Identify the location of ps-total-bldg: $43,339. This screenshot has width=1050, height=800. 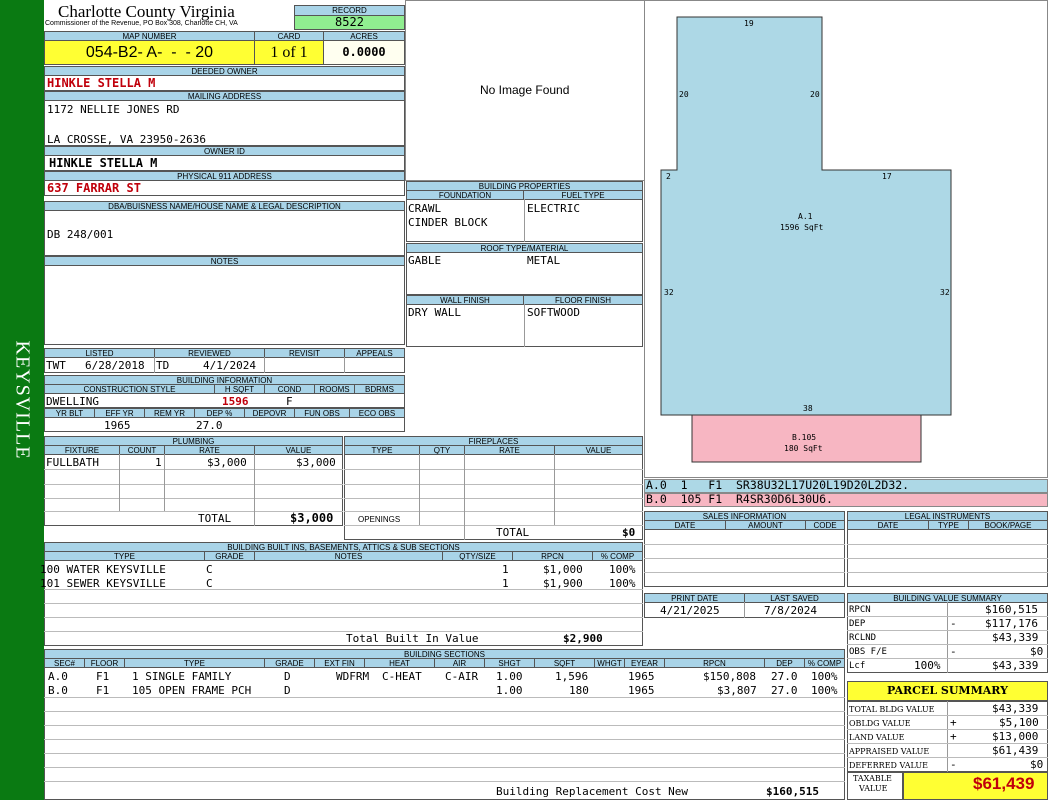
(1015, 708).